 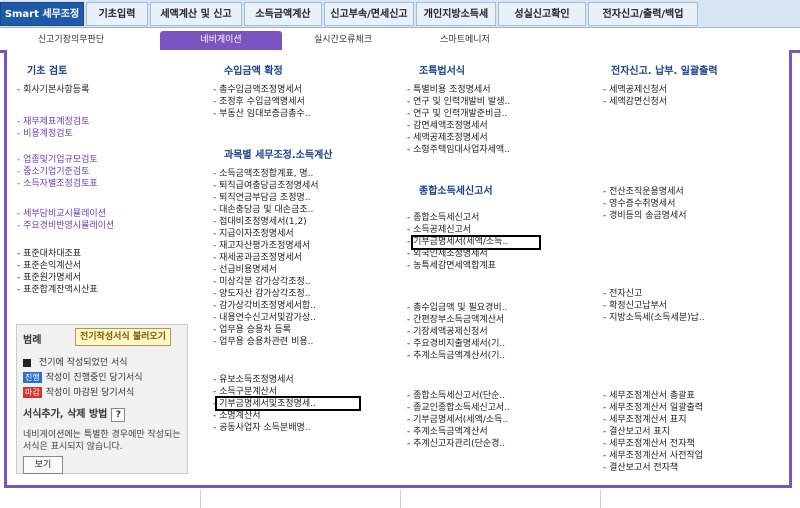 What do you see at coordinates (261, 282) in the screenshot?
I see `col2-item: 미상각분 감가상각조정..` at bounding box center [261, 282].